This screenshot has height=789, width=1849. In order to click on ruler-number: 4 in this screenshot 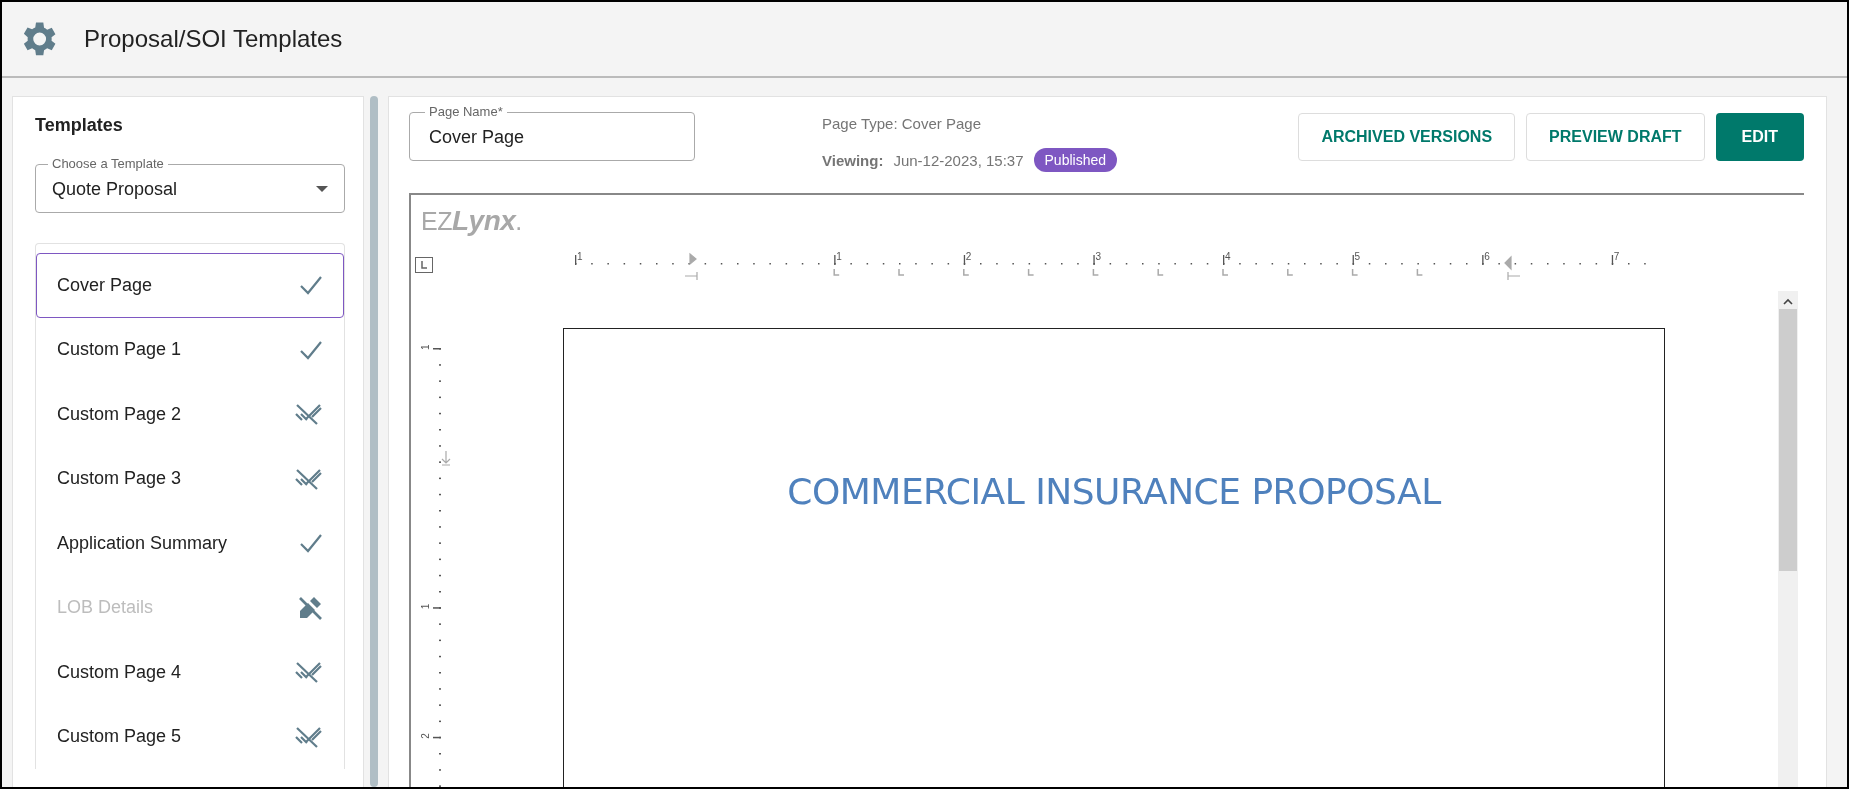, I will do `click(1228, 256)`.